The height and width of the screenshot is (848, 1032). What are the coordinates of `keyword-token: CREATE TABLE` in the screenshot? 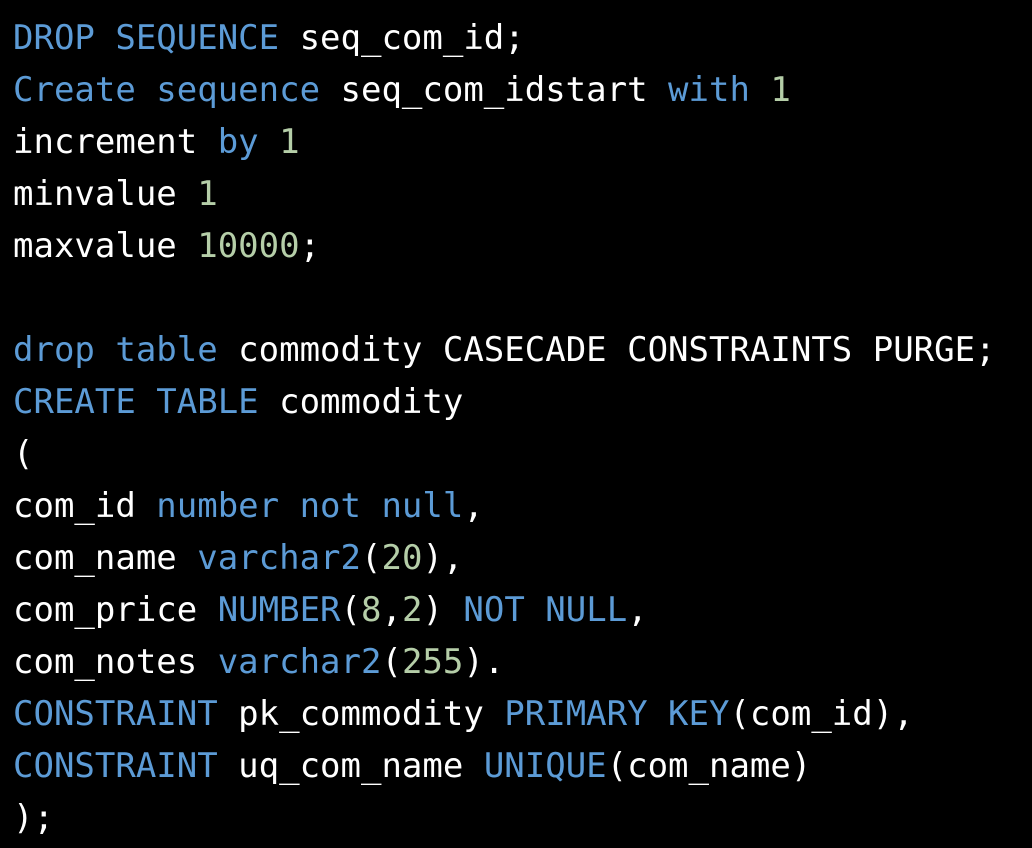 It's located at (136, 402).